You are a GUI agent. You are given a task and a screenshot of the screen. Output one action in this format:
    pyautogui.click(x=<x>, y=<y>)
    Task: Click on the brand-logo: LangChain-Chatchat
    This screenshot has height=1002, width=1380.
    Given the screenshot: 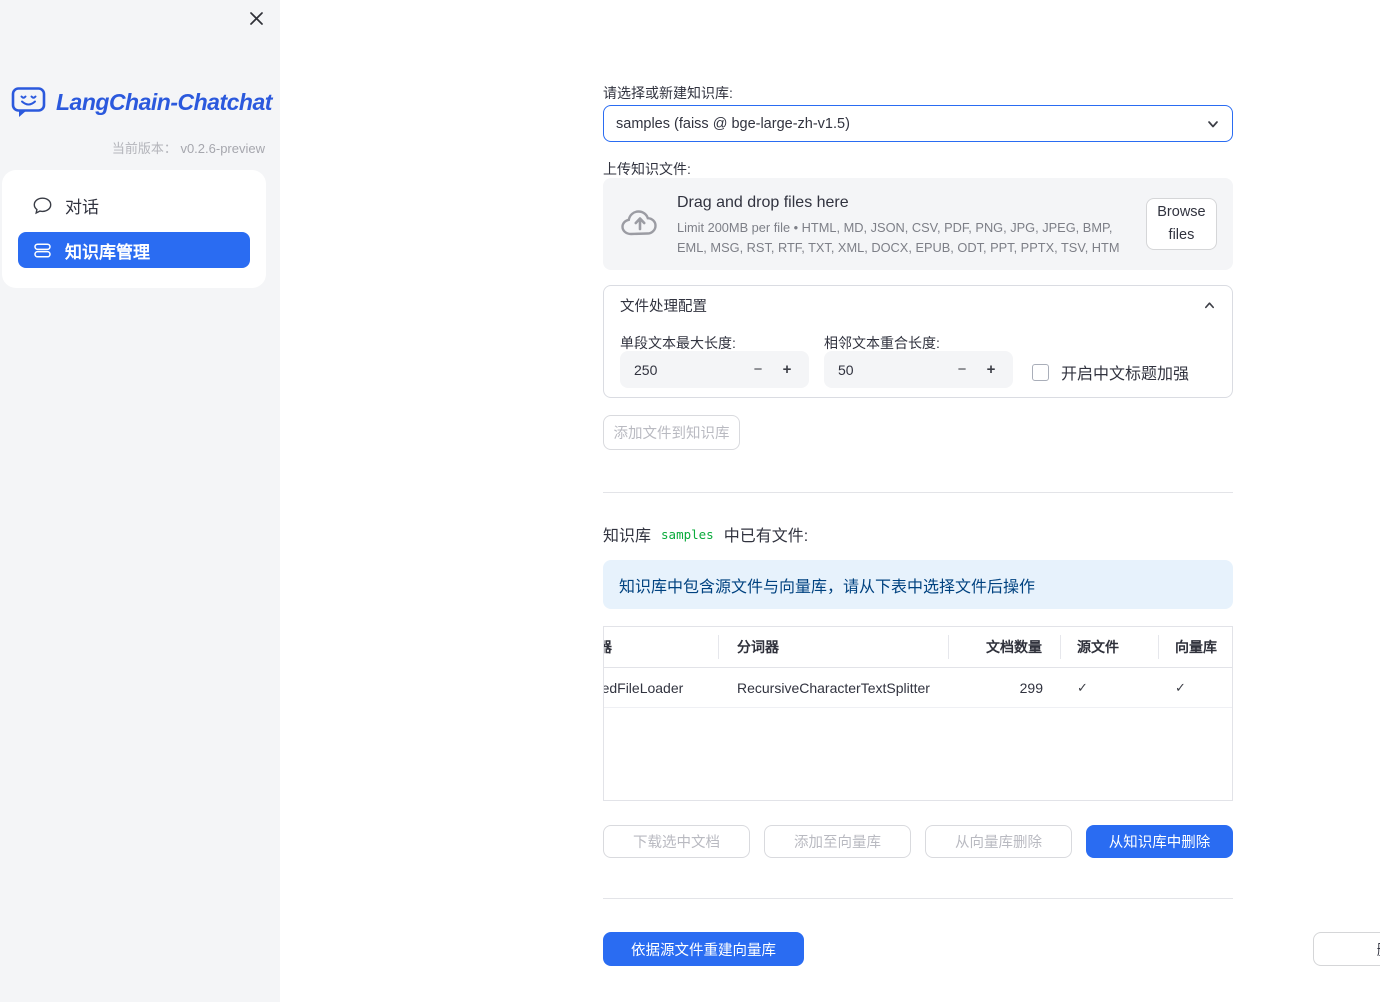 What is the action you would take?
    pyautogui.click(x=141, y=102)
    